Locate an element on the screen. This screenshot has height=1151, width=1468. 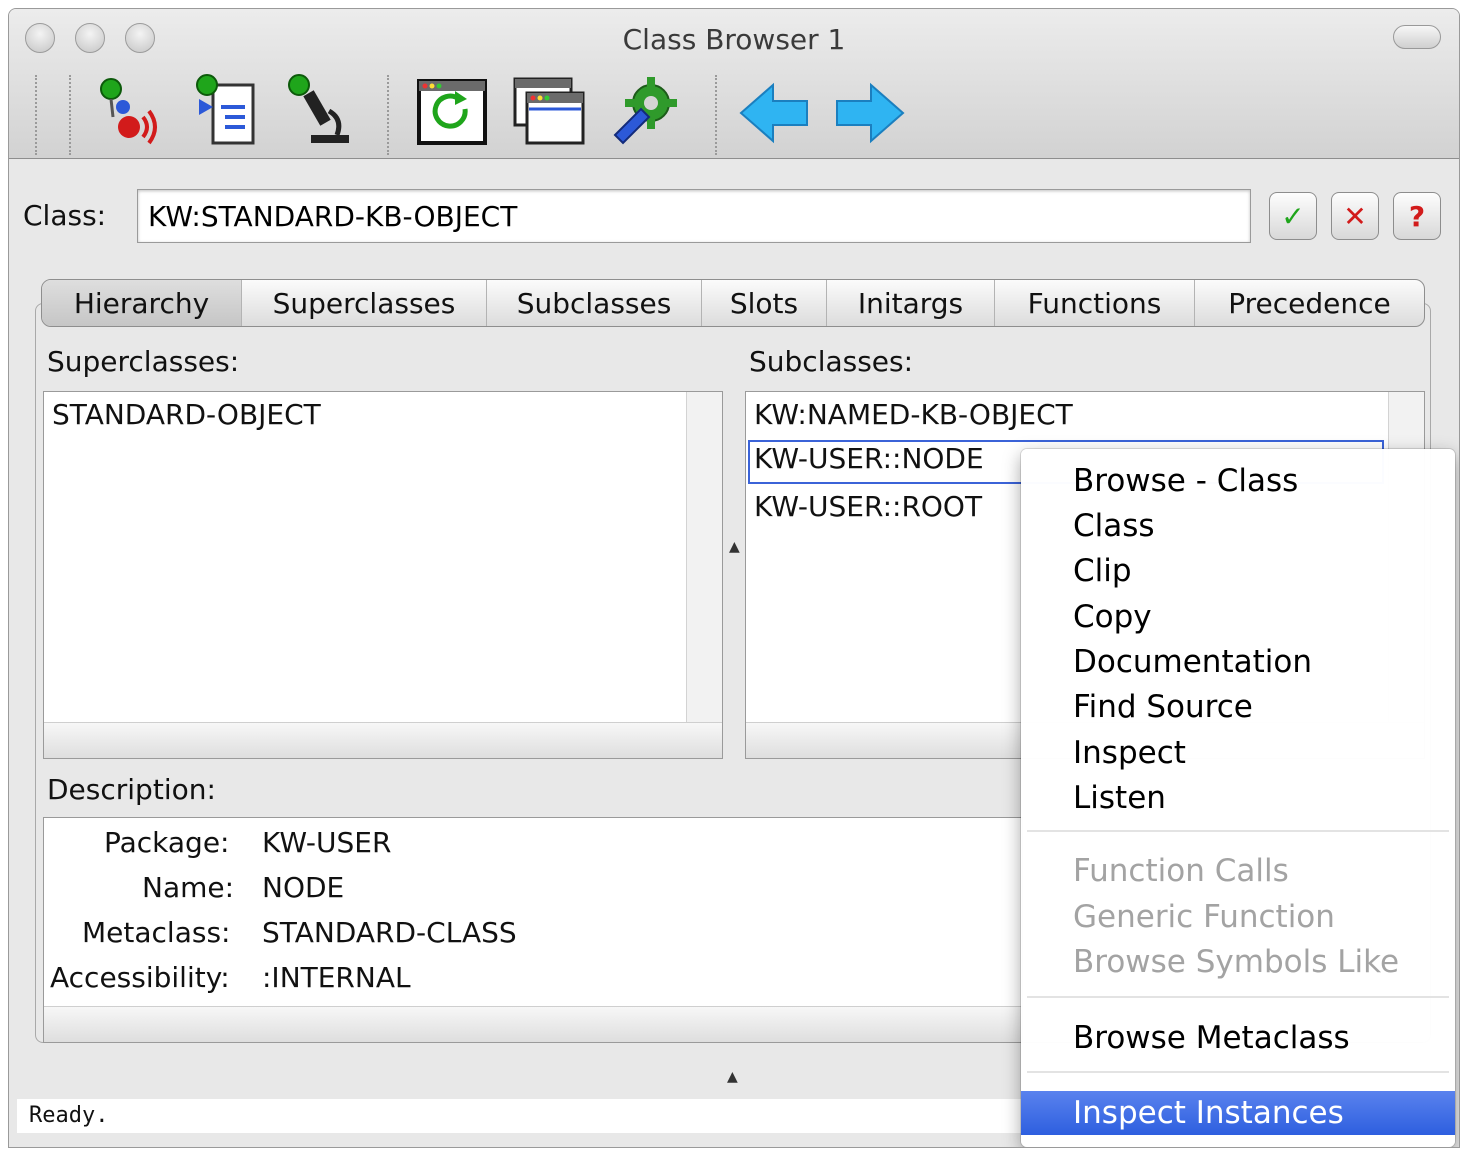
tab-subclasses: Subclasses is located at coordinates (594, 303).